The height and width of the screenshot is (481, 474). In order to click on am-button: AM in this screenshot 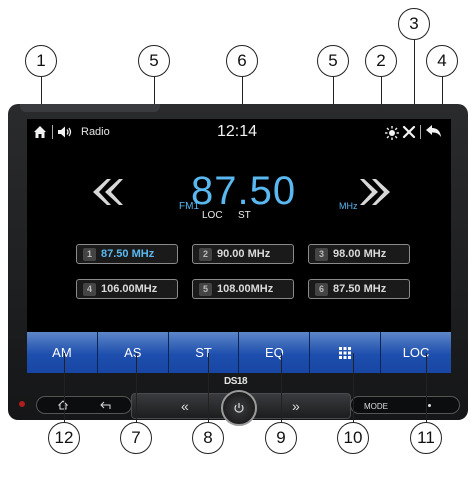, I will do `click(62, 352)`.